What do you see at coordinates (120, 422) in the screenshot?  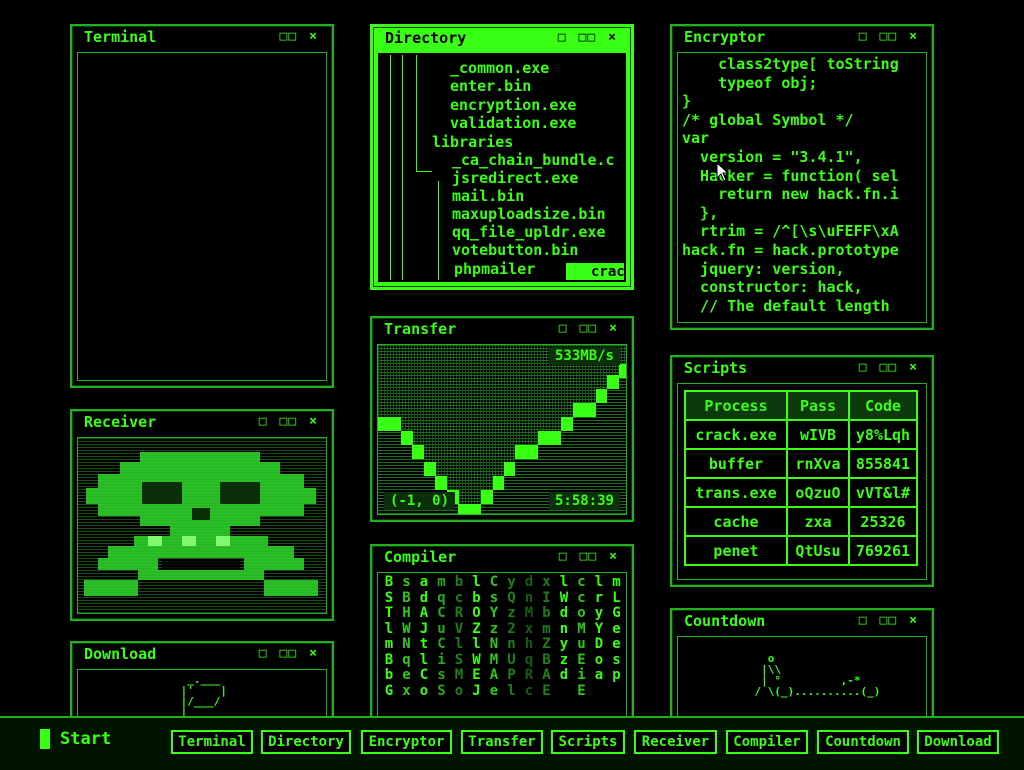 I see `receiver-title: Receiver` at bounding box center [120, 422].